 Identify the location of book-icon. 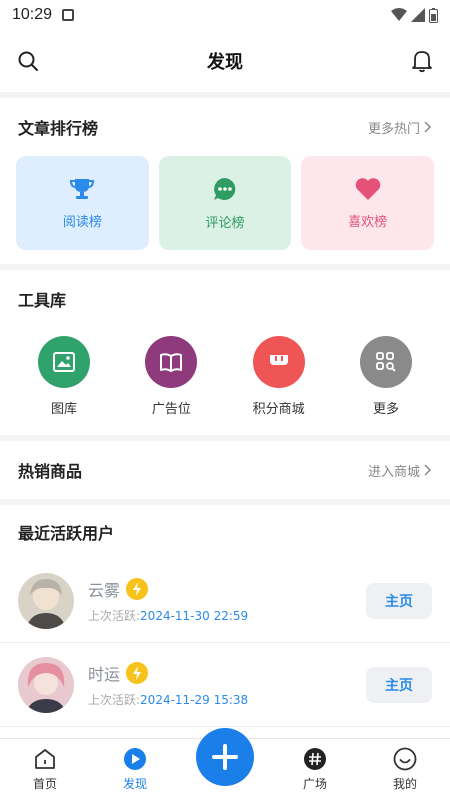
(171, 362).